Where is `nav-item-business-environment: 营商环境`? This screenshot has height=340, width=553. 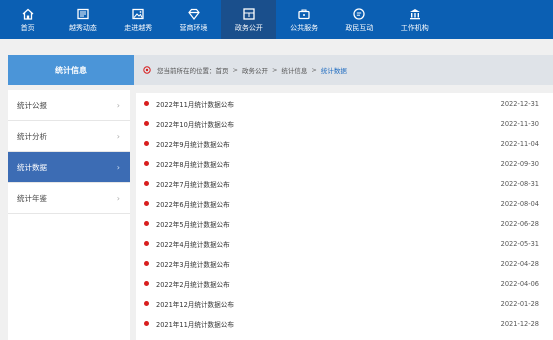
nav-item-business-environment: 营商环境 is located at coordinates (193, 19).